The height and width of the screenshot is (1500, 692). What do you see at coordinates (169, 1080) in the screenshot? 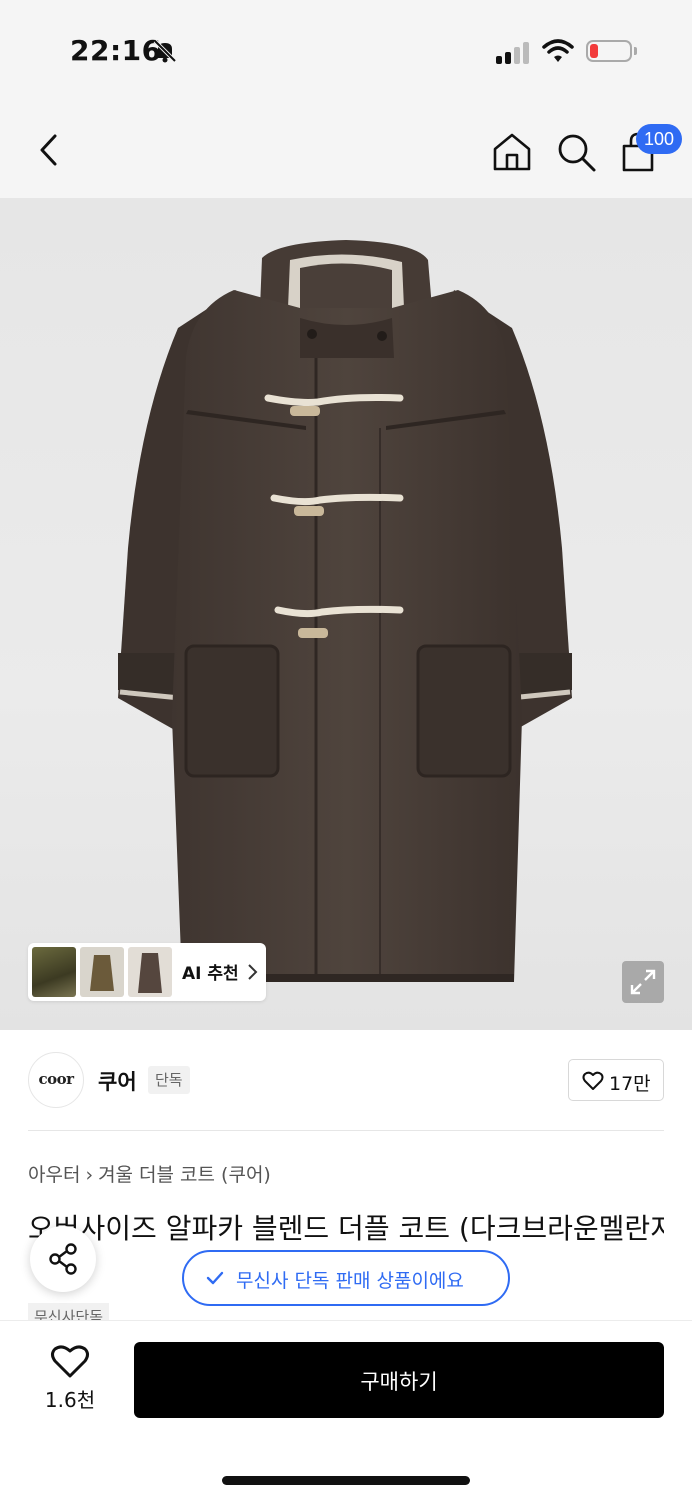
I see `brand-exclusive-badge: 단독` at bounding box center [169, 1080].